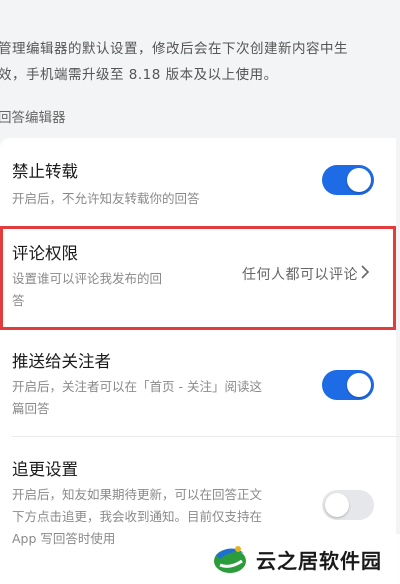 The width and height of the screenshot is (400, 584). Describe the element at coordinates (64, 538) in the screenshot. I see `follow-up-desc-3: App 写回答时使用` at that location.